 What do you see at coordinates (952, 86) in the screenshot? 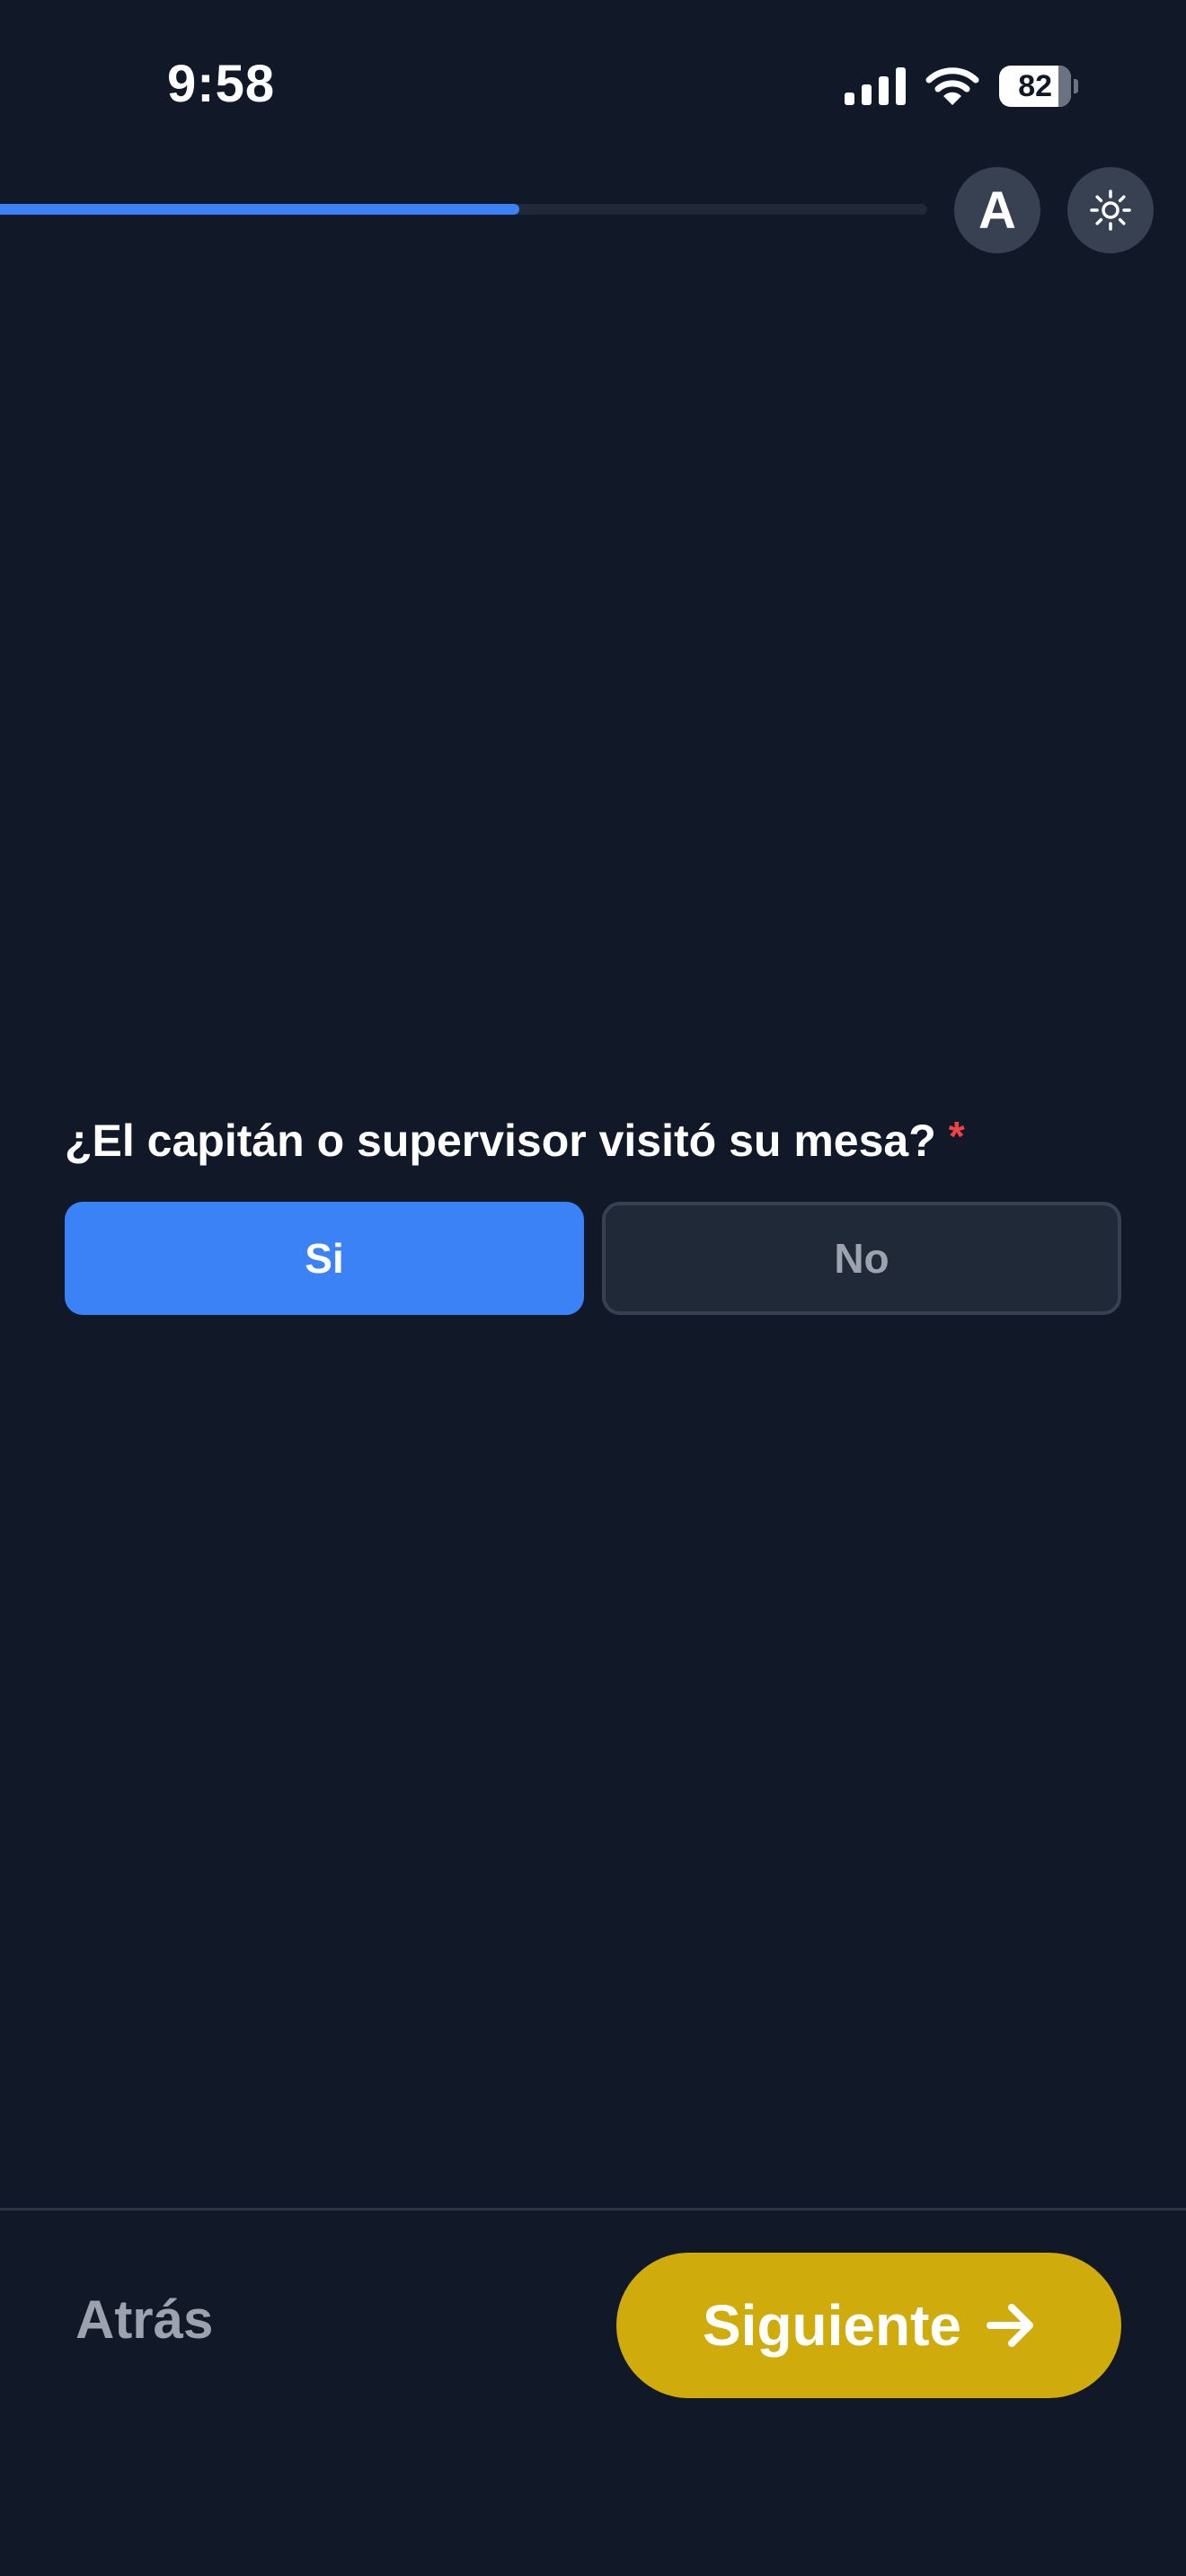
I see `wifi-icon` at bounding box center [952, 86].